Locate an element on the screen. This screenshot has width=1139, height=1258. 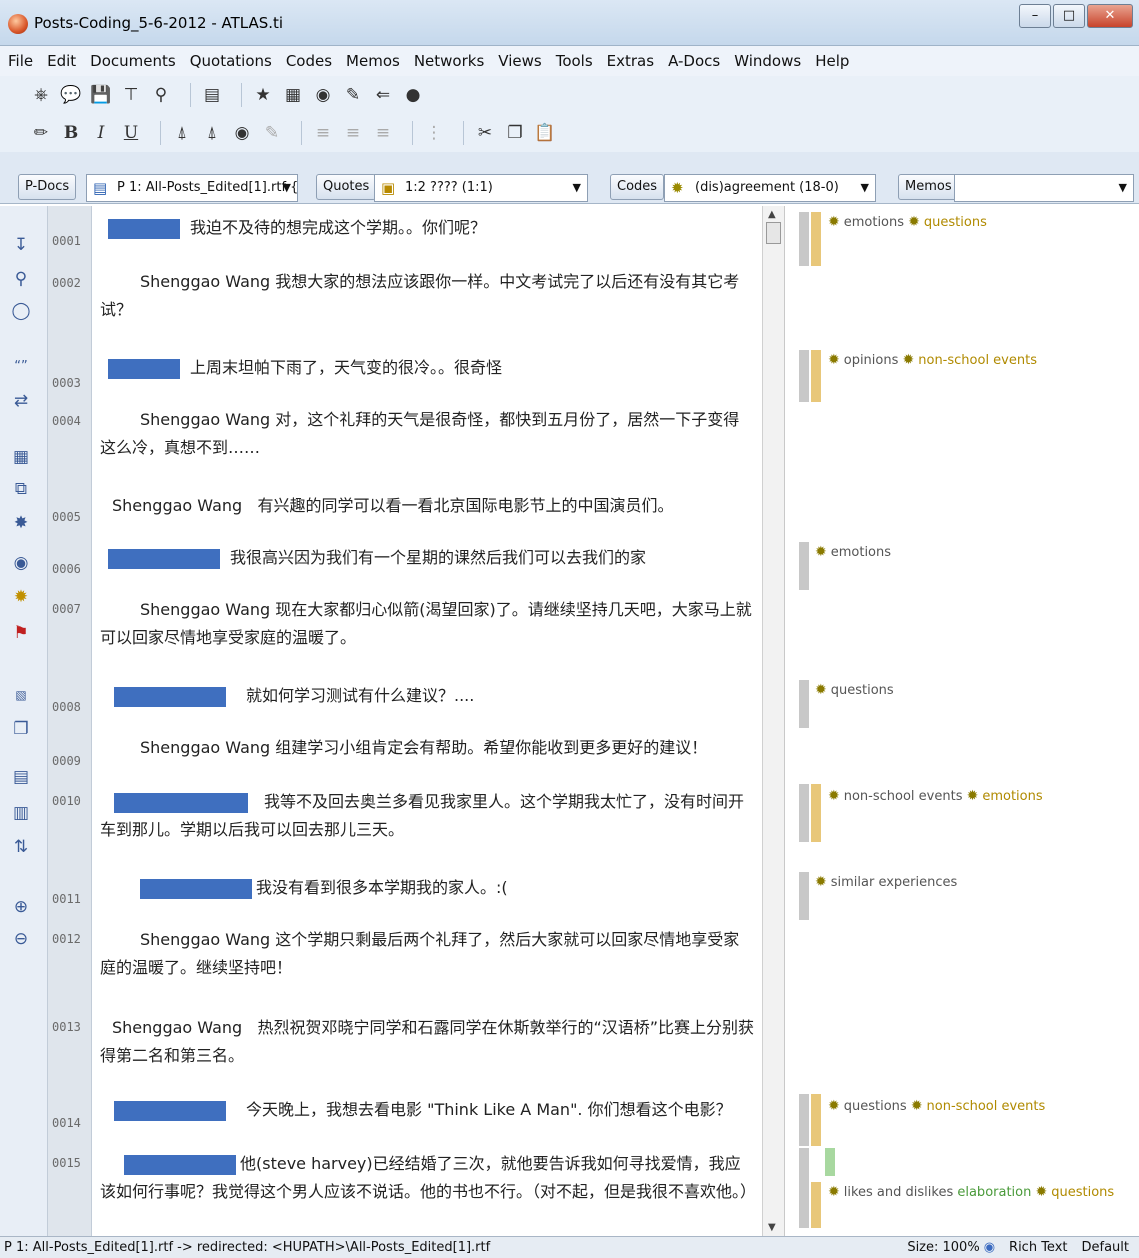
zoom-out-icon: ⊖ is located at coordinates (21, 939).